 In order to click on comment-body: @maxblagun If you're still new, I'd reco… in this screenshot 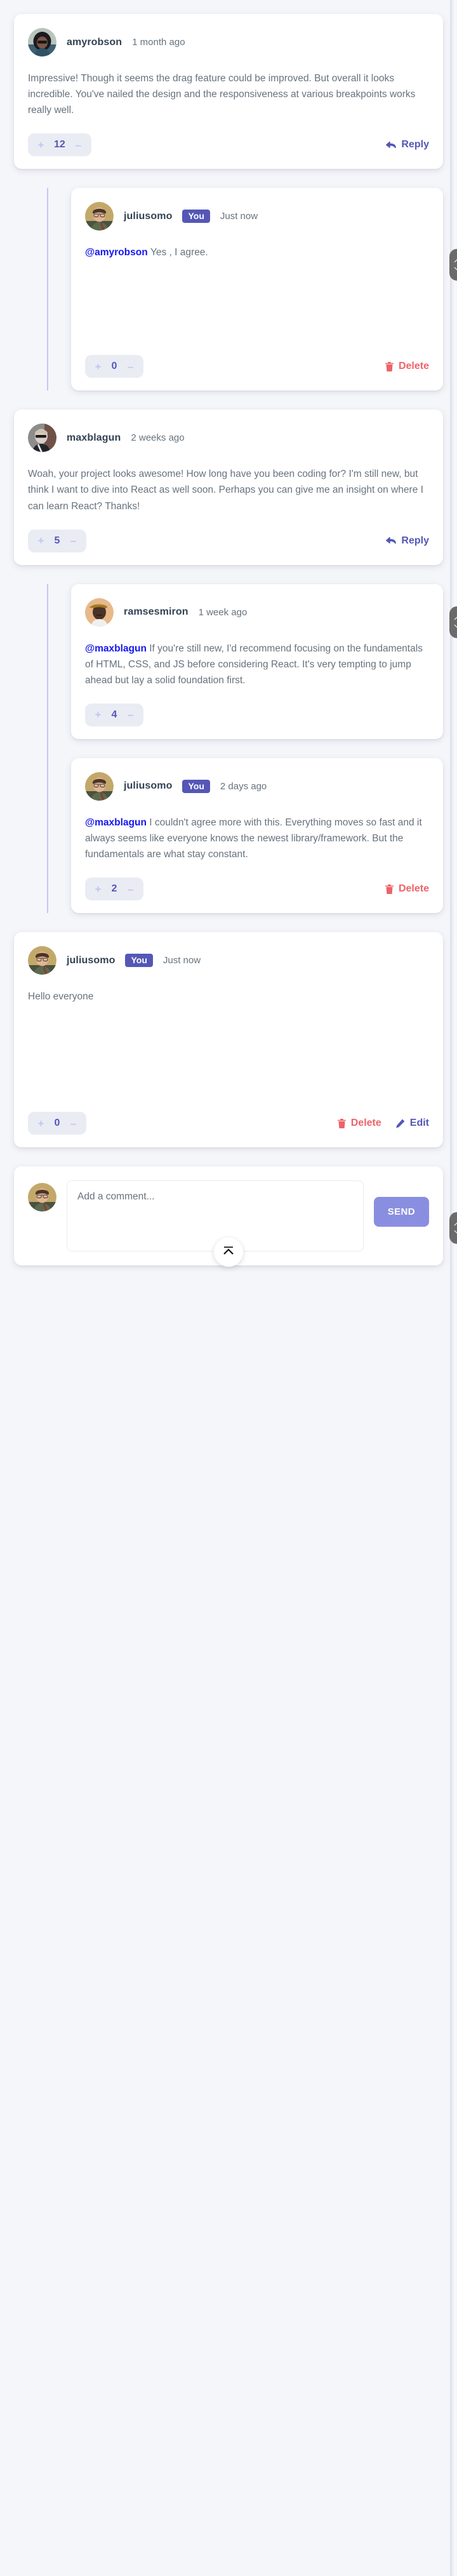, I will do `click(257, 664)`.